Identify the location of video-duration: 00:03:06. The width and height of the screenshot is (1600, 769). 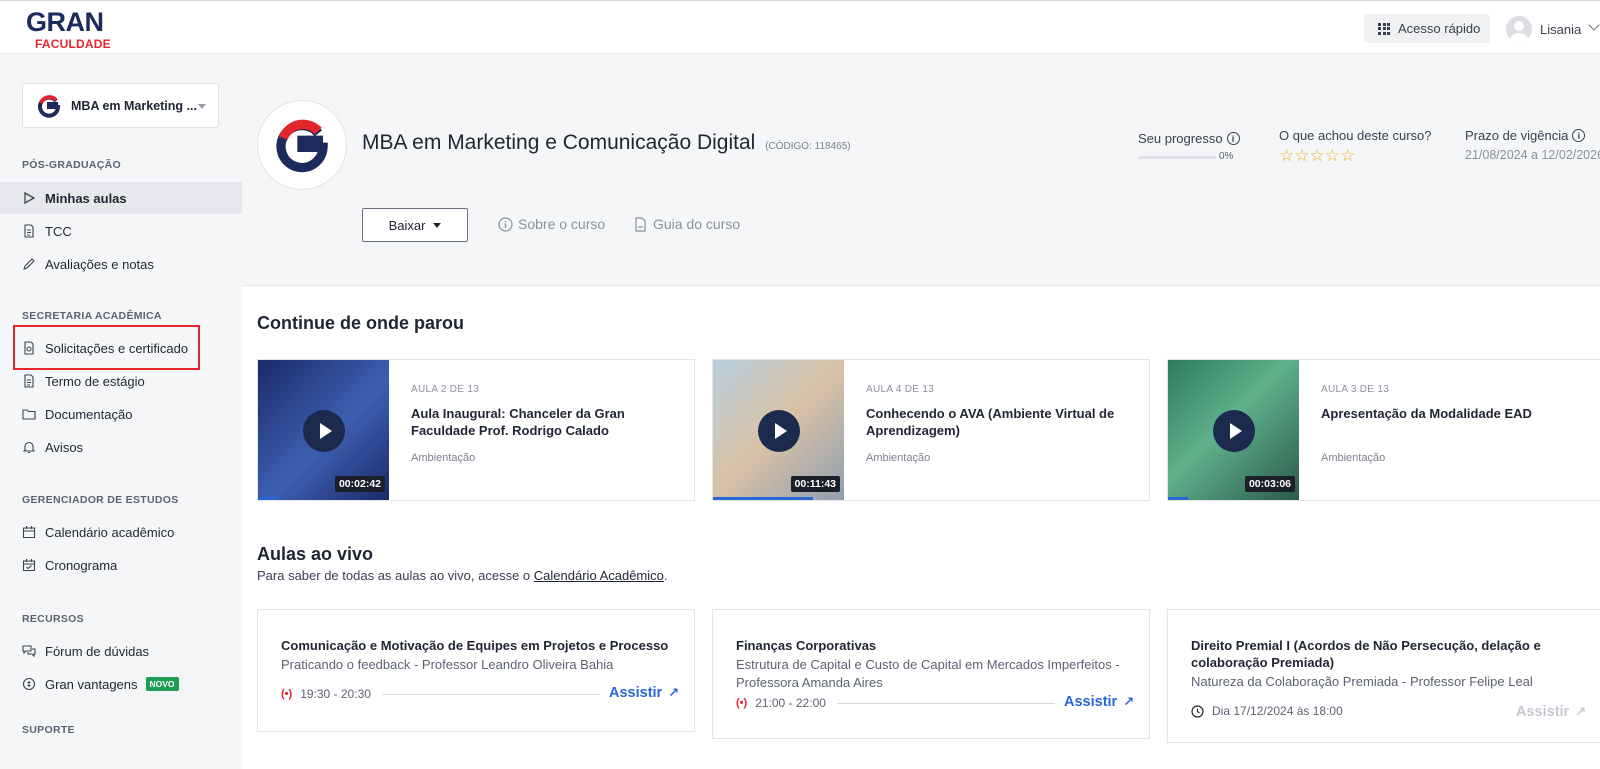
(1269, 484).